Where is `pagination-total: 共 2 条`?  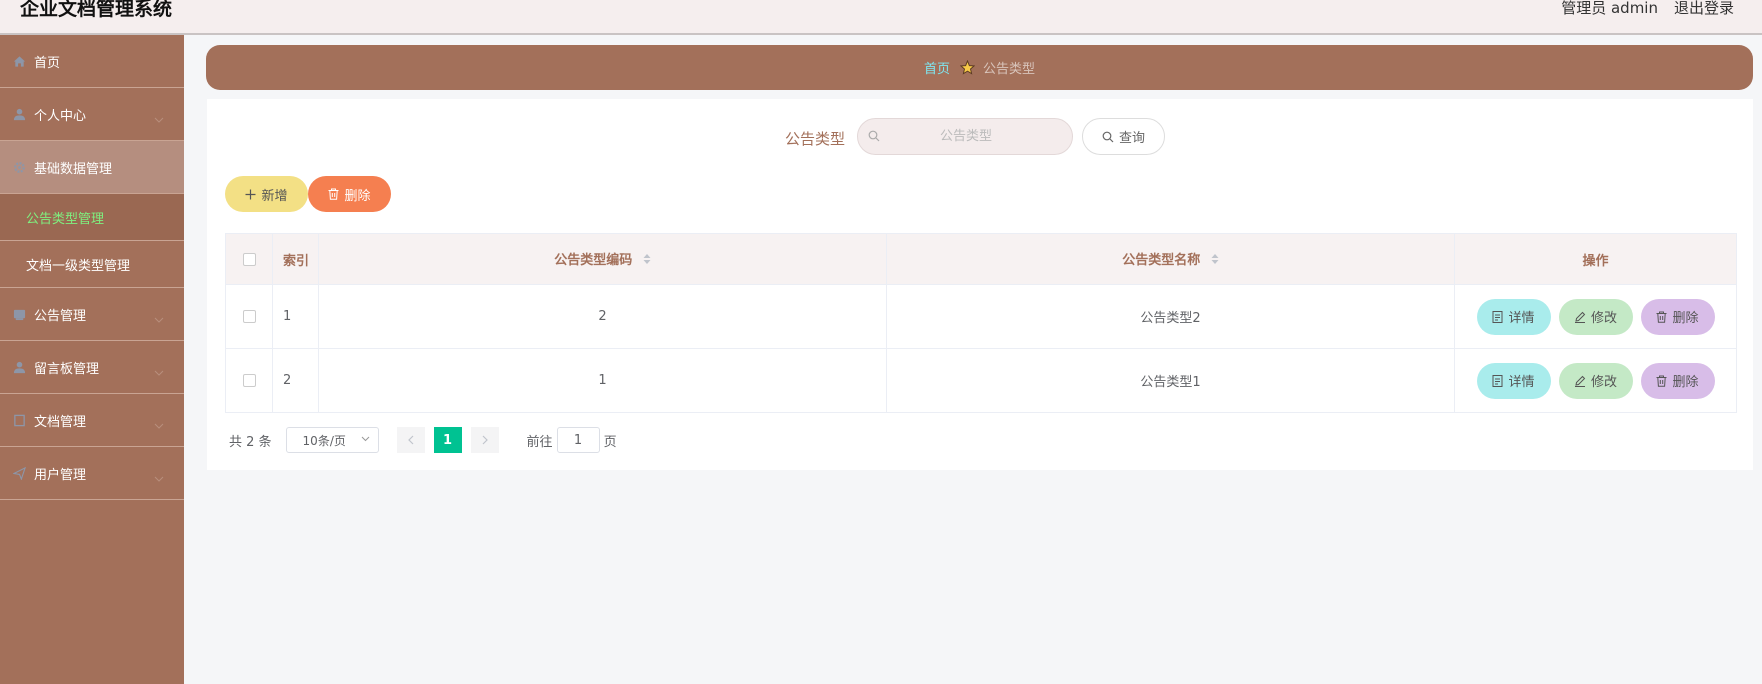
pagination-total: 共 2 条 is located at coordinates (250, 442).